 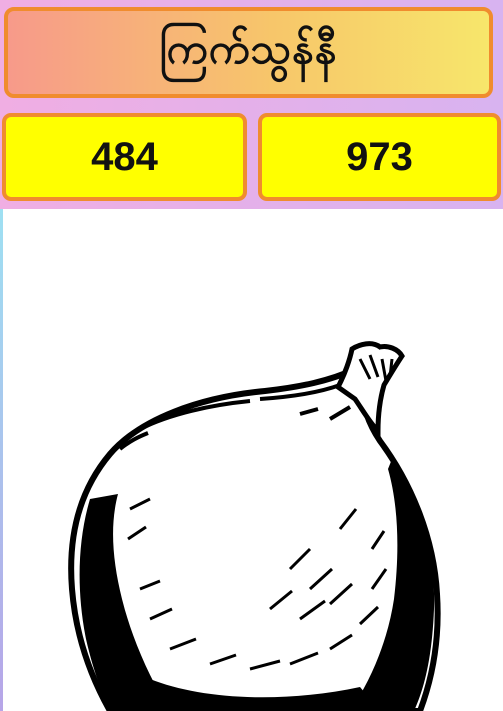 I want to click on score-box-right: 973, so click(x=379, y=157).